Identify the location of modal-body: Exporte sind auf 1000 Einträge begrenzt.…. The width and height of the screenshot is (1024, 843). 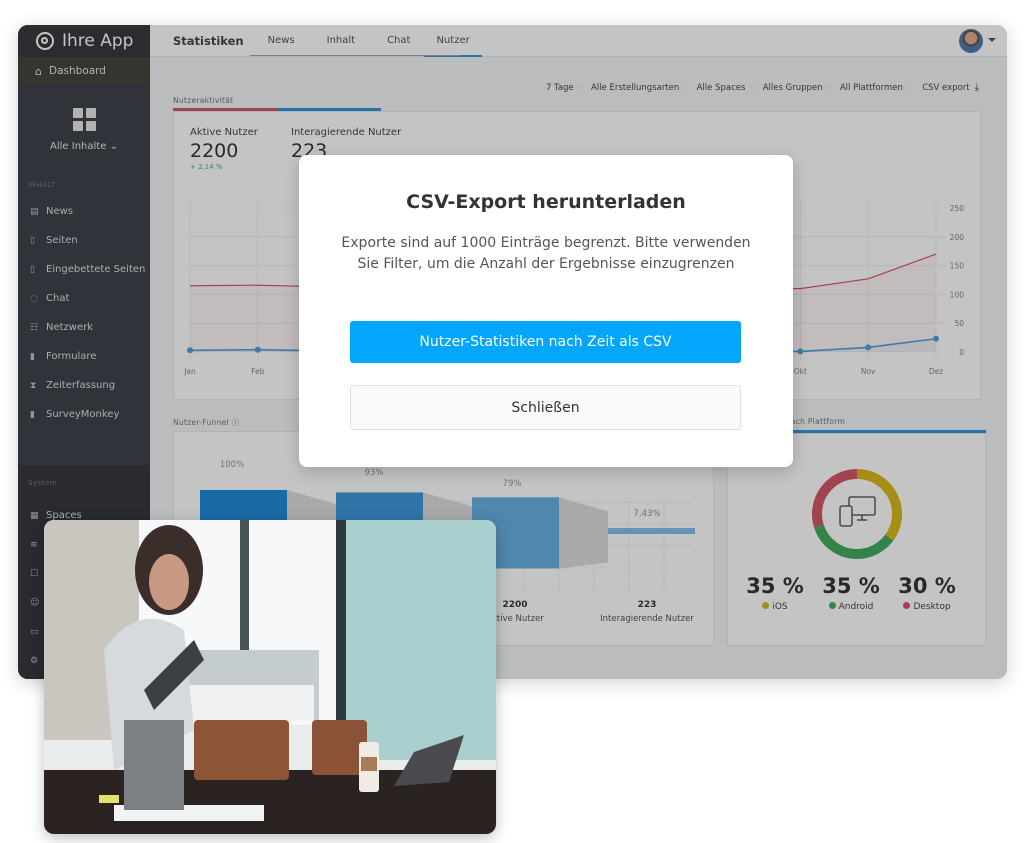
(546, 253).